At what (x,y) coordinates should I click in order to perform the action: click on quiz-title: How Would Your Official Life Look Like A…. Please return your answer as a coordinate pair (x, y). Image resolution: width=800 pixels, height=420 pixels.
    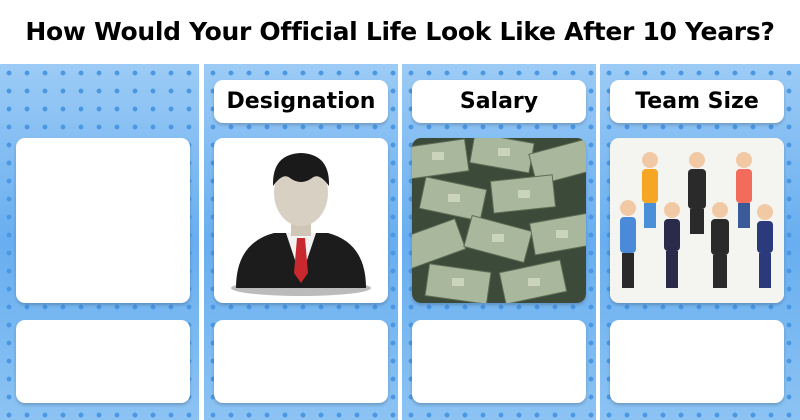
    Looking at the image, I should click on (400, 31).